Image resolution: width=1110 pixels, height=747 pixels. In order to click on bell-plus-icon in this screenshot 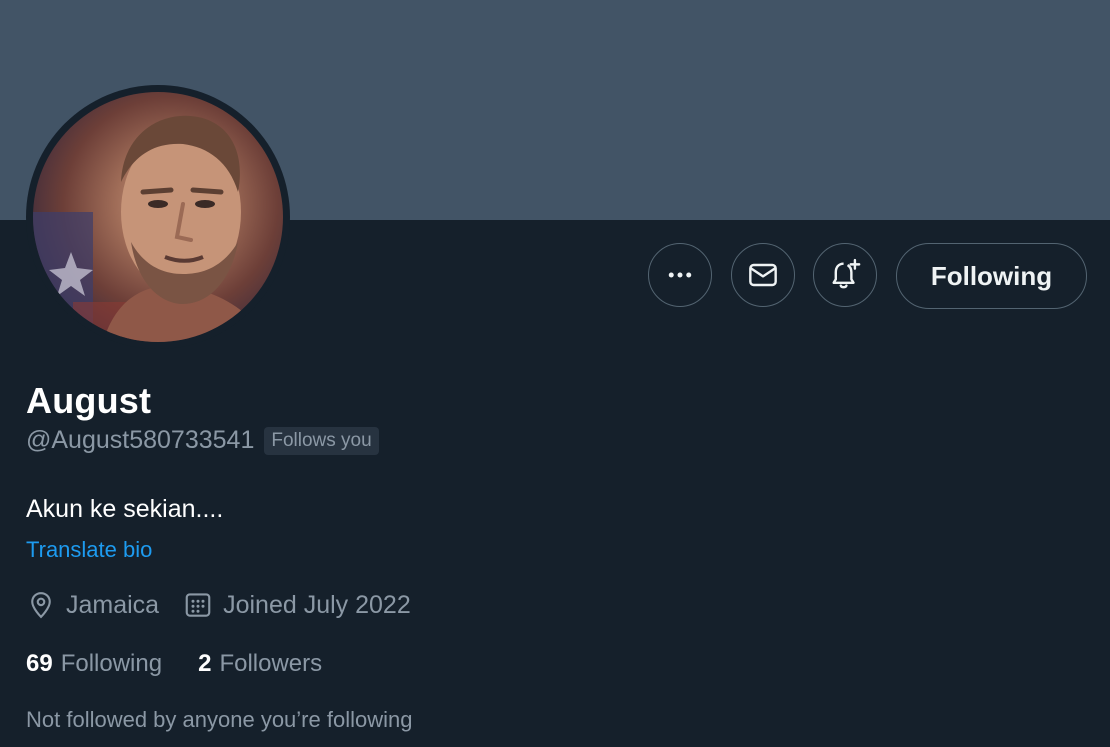, I will do `click(846, 273)`.